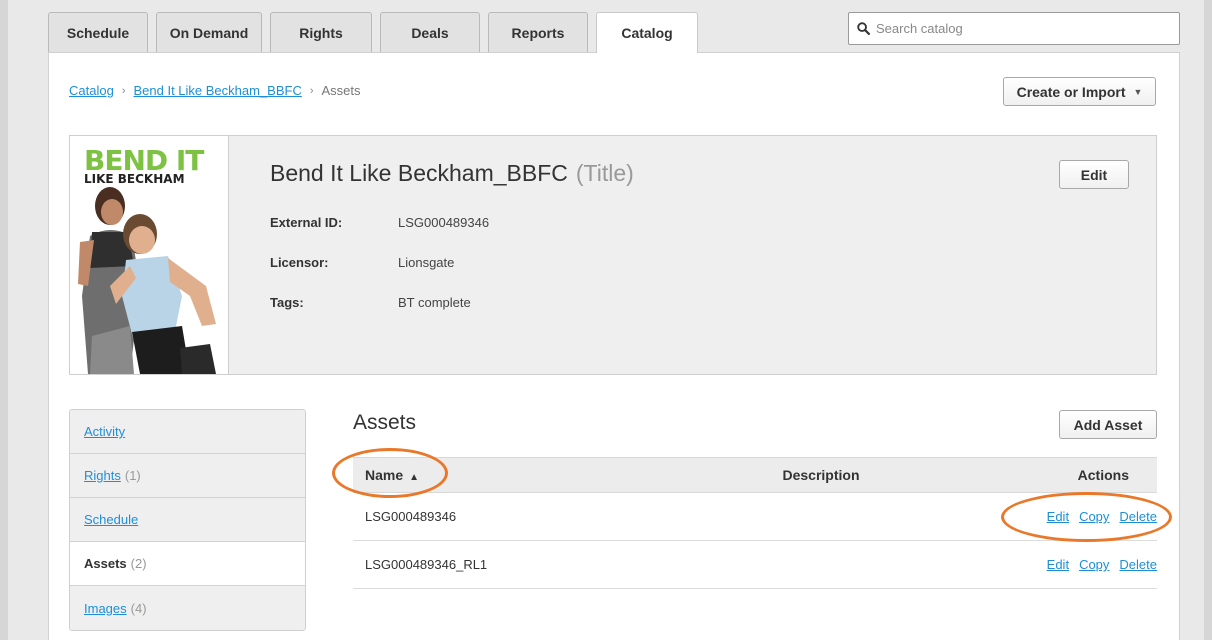 The image size is (1212, 640). Describe the element at coordinates (132, 475) in the screenshot. I see `sidenav-item-count: (1)` at that location.